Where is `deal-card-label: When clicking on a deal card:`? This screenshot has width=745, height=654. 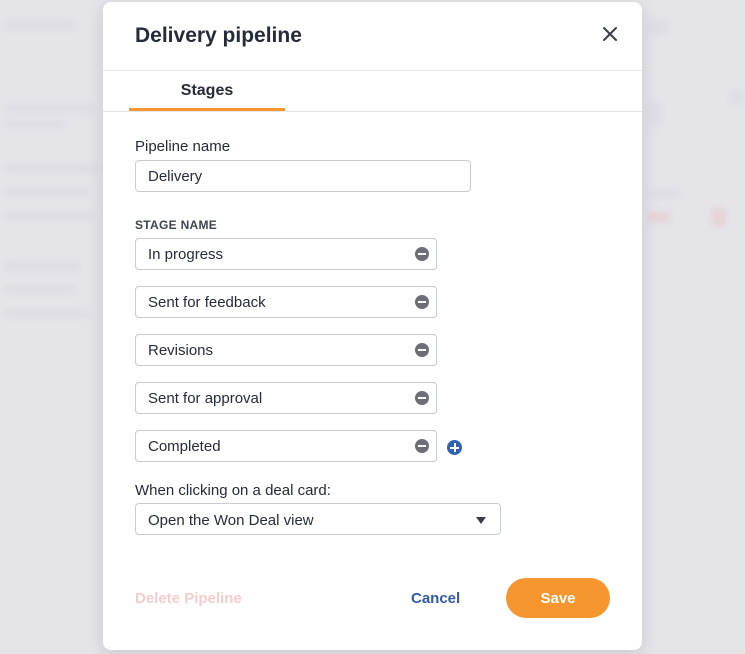 deal-card-label: When clicking on a deal card: is located at coordinates (233, 490).